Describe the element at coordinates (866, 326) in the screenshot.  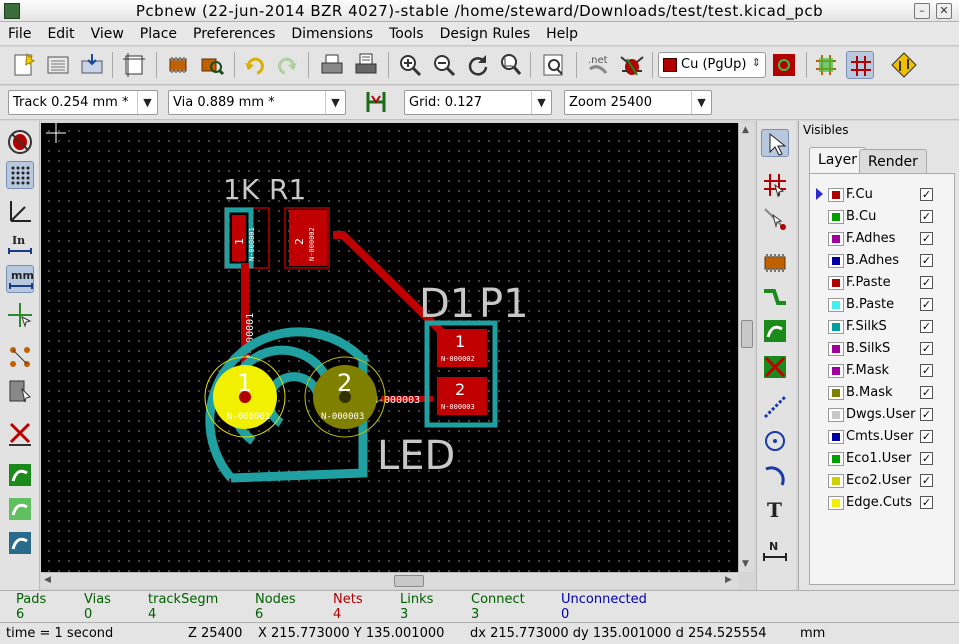
I see `layer-name: F.SilkS` at that location.